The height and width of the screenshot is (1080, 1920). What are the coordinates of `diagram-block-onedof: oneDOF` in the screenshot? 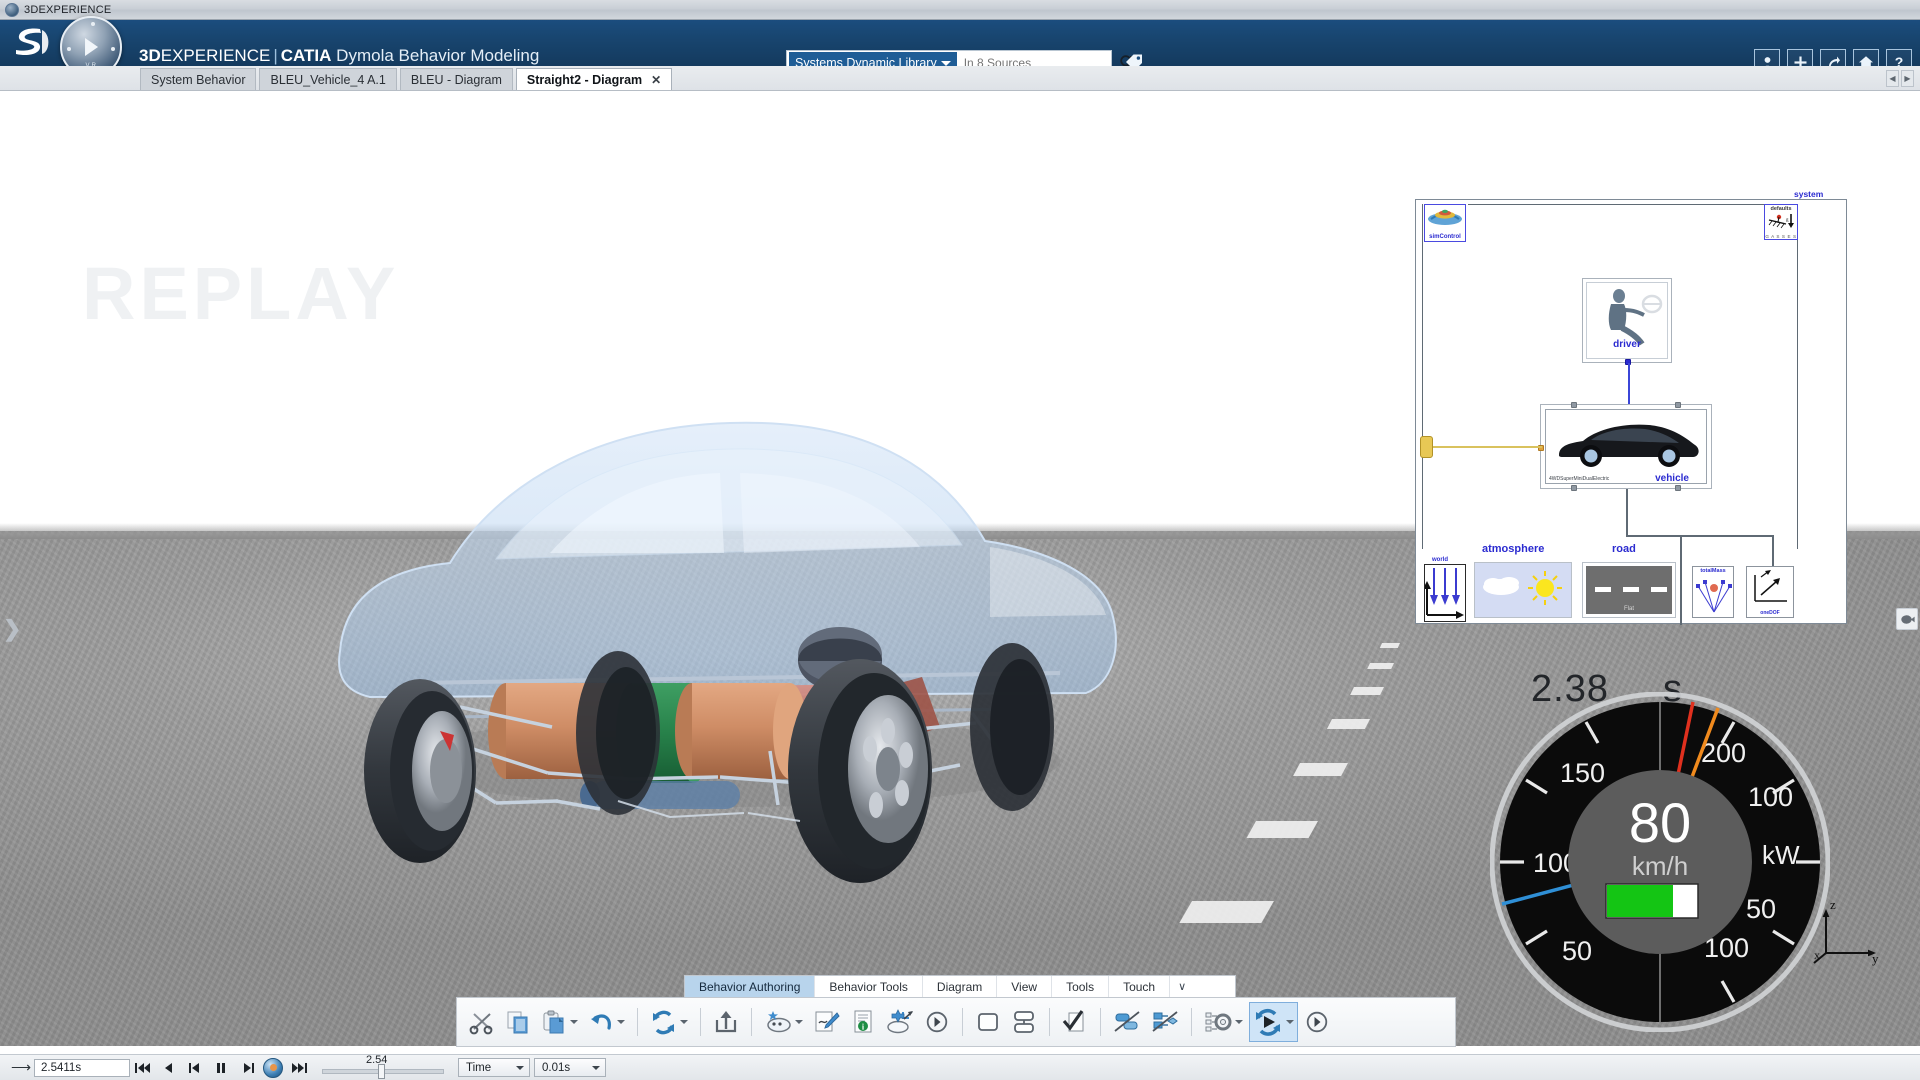 It's located at (1770, 592).